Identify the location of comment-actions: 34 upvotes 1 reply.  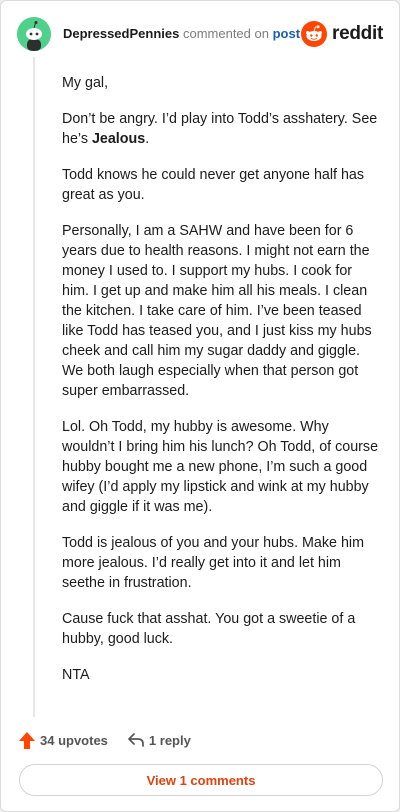
(105, 740).